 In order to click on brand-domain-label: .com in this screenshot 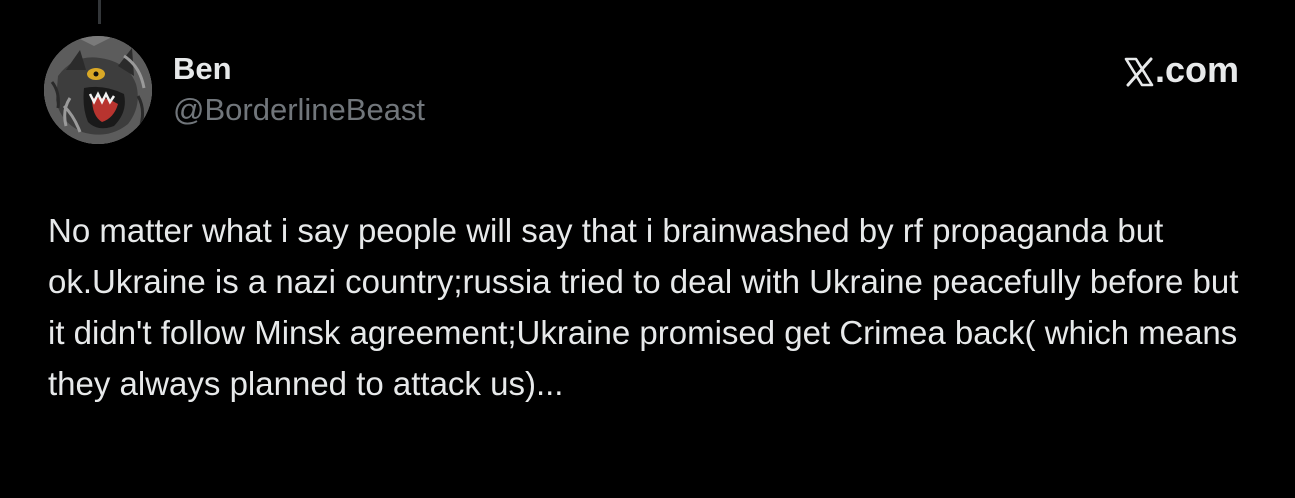, I will do `click(1196, 69)`.